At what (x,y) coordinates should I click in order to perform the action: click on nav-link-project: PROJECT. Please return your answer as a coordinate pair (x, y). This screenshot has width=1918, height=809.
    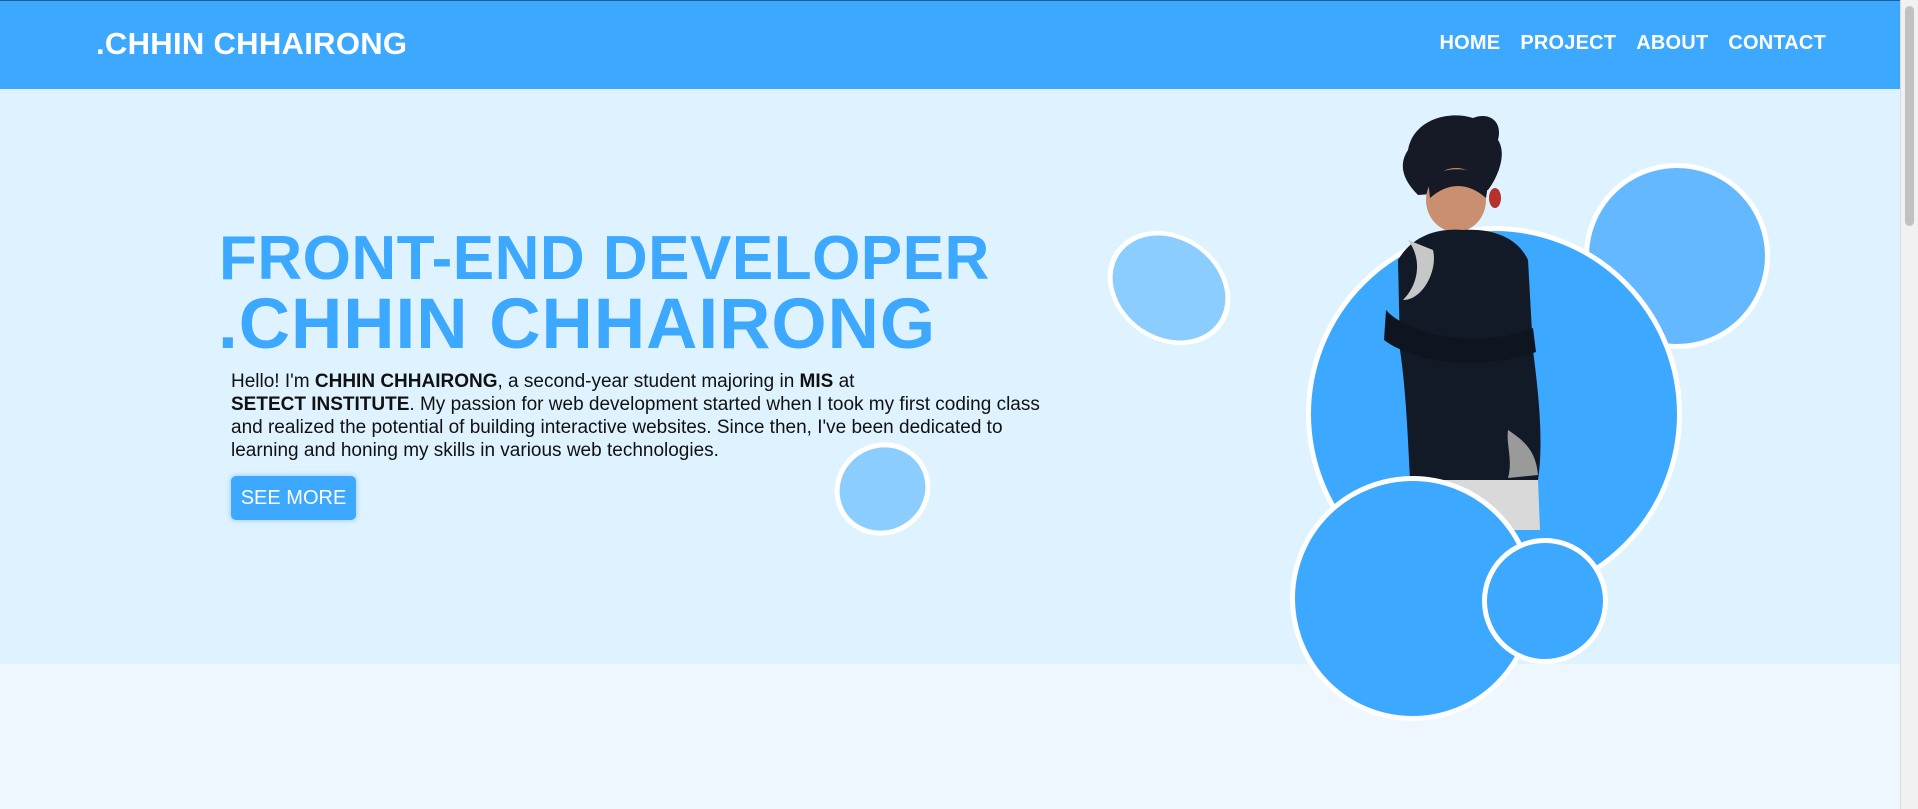
    Looking at the image, I should click on (1568, 43).